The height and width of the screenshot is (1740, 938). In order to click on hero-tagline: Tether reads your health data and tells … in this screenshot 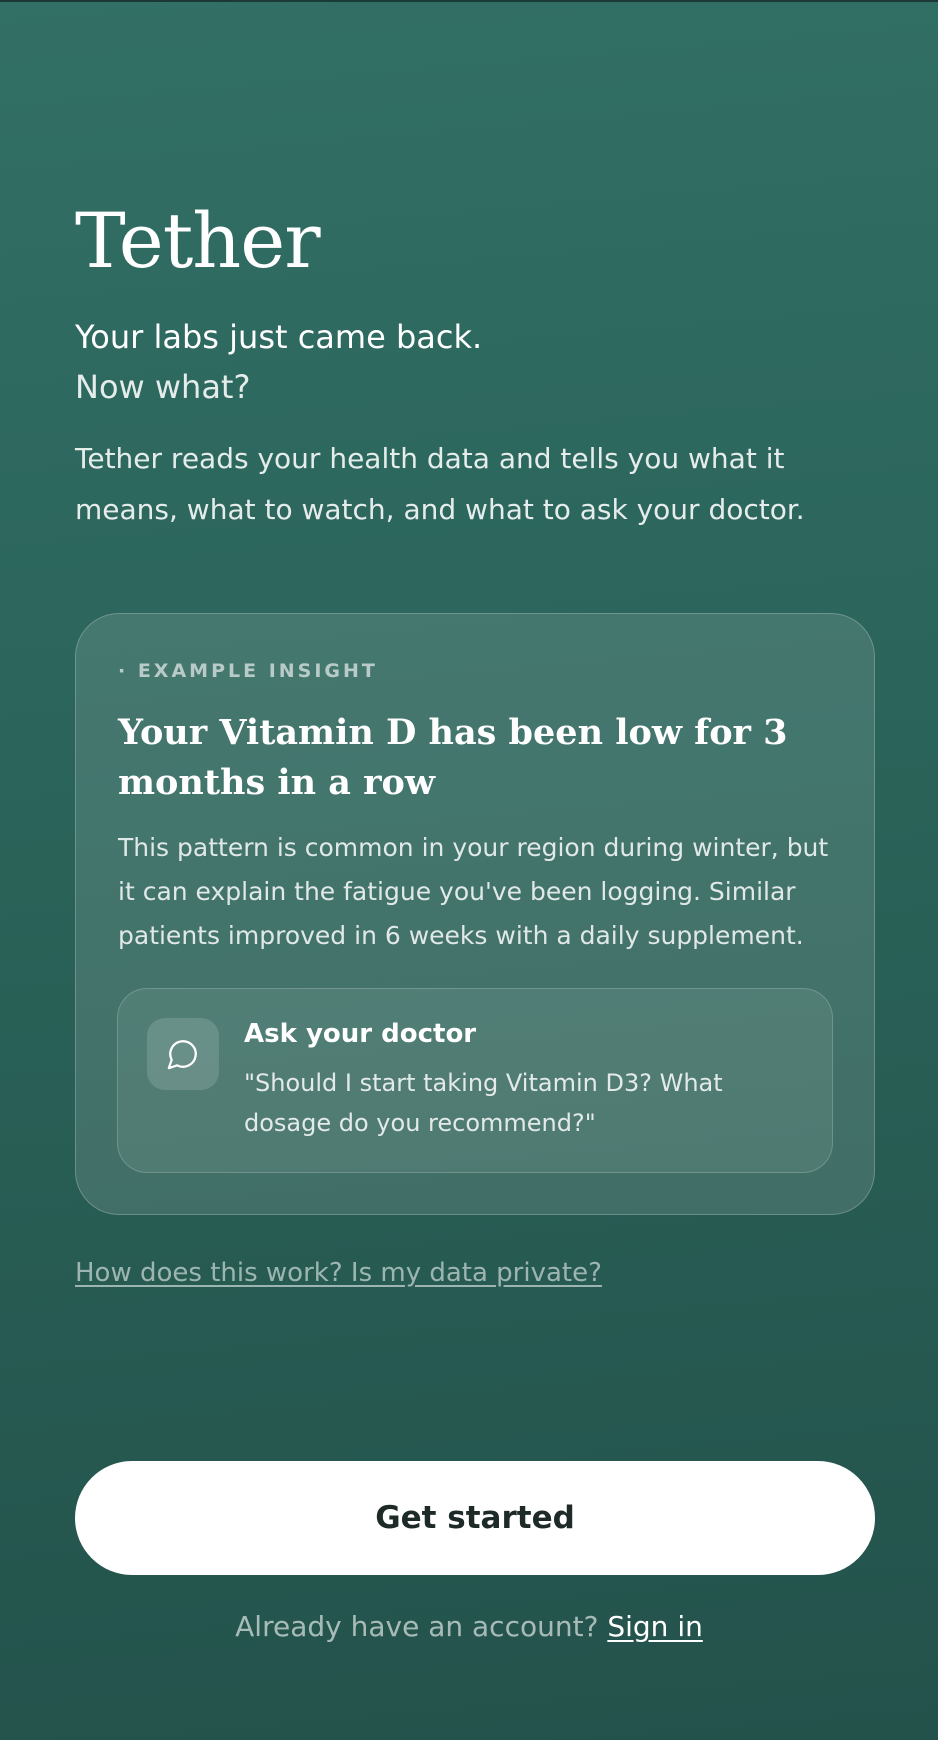, I will do `click(440, 484)`.